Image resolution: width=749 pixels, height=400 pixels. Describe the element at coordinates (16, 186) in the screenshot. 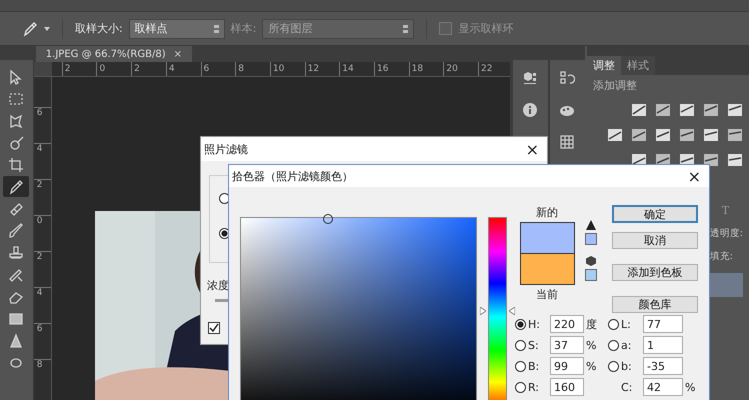

I see `tool-button` at that location.